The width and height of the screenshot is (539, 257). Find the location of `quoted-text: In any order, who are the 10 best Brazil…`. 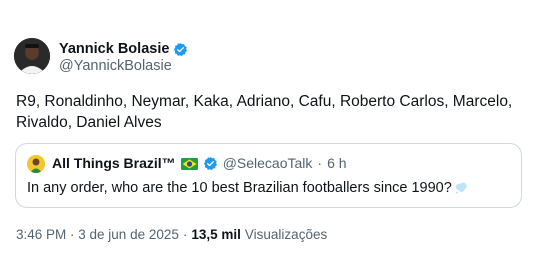

quoted-text: In any order, who are the 10 best Brazil… is located at coordinates (239, 188).